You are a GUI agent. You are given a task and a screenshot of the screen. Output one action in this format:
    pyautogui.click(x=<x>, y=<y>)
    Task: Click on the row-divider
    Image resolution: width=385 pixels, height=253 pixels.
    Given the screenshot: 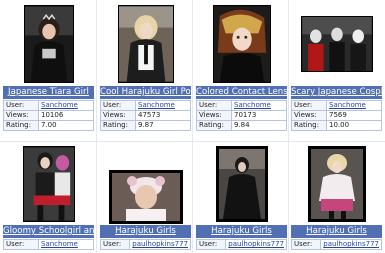 What is the action you would take?
    pyautogui.click(x=192, y=141)
    